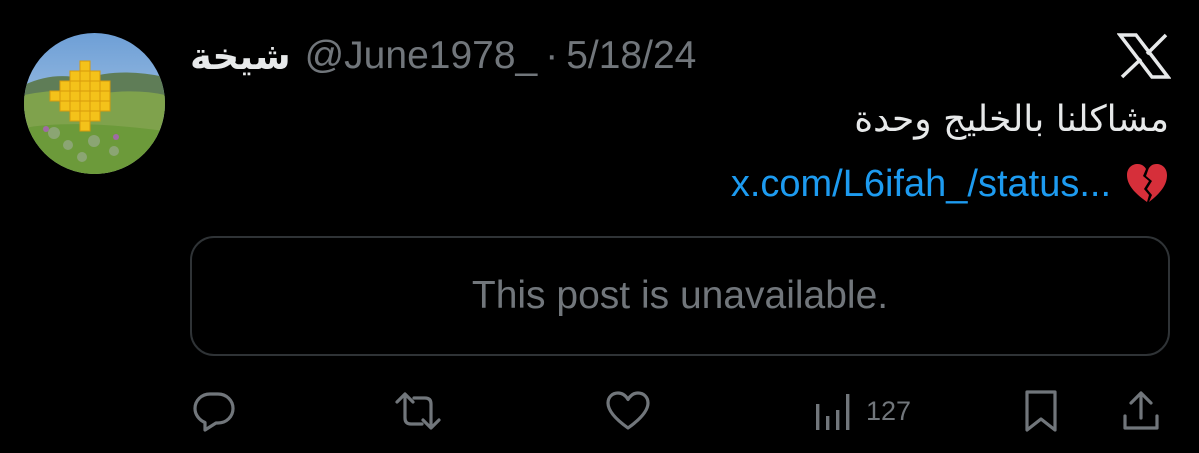  I want to click on like-button, so click(628, 411).